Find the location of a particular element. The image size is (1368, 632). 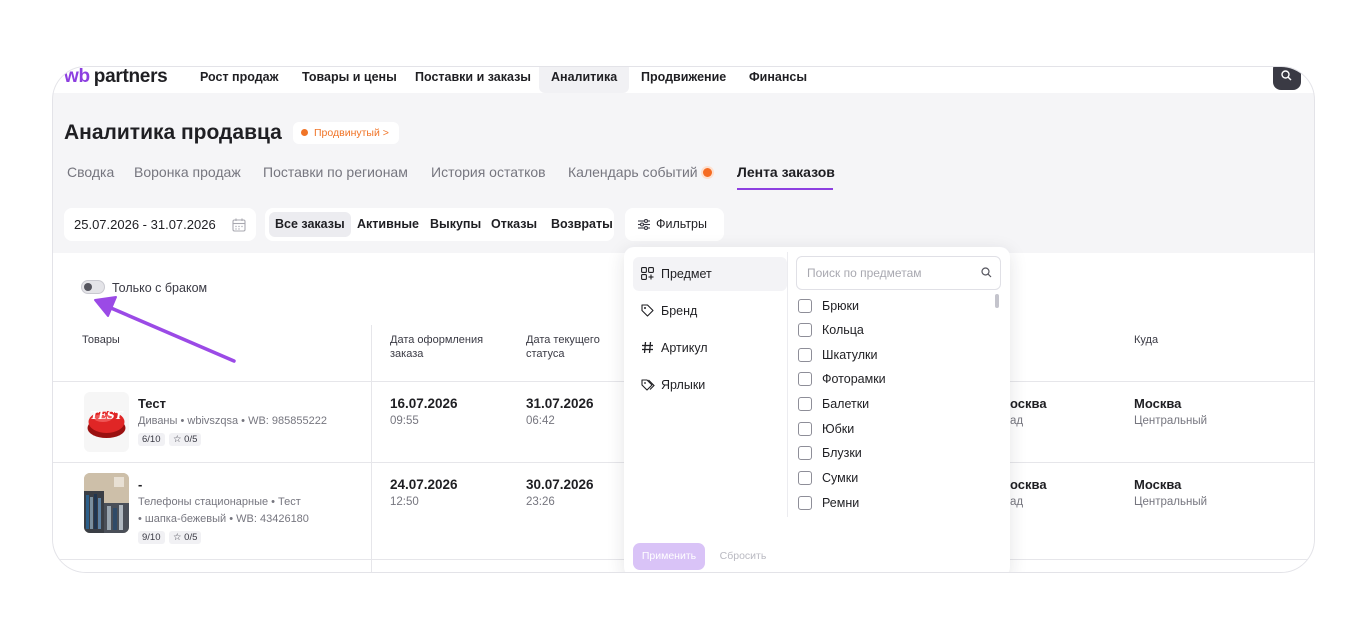

filter-category-subject: Предмет is located at coordinates (710, 274).